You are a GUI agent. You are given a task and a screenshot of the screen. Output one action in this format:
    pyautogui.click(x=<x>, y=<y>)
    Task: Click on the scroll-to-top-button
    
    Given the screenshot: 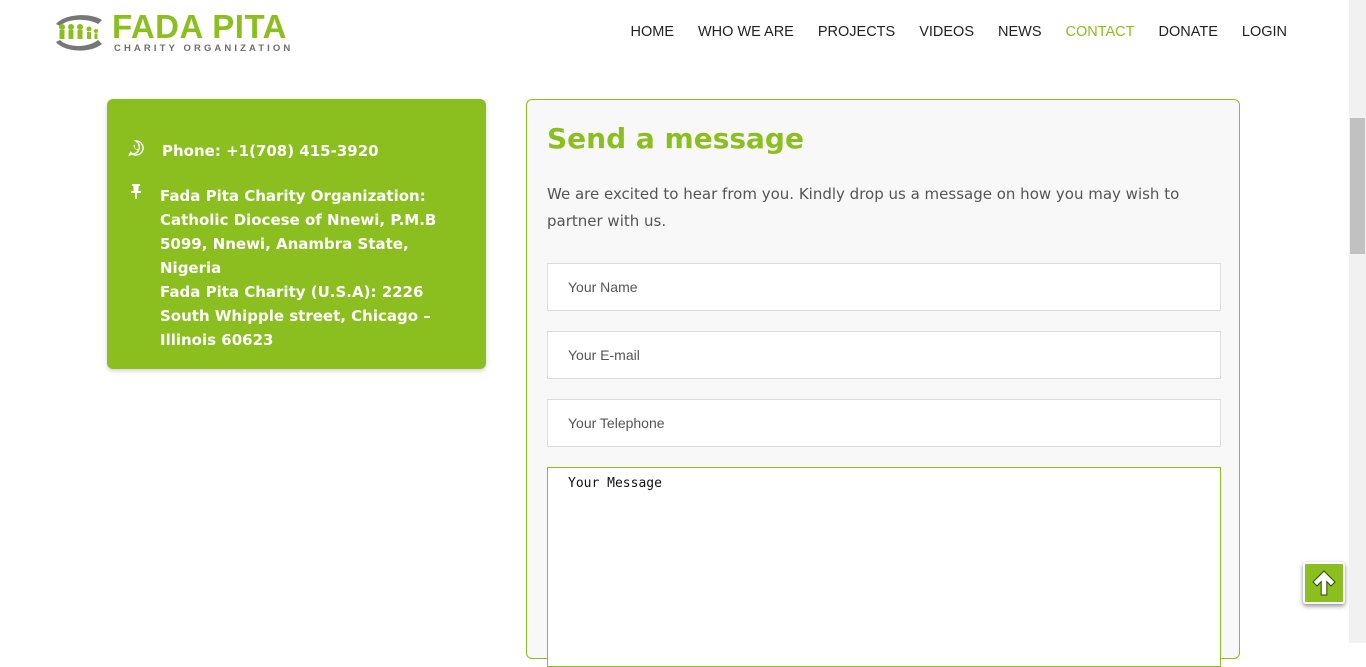 What is the action you would take?
    pyautogui.click(x=1324, y=583)
    